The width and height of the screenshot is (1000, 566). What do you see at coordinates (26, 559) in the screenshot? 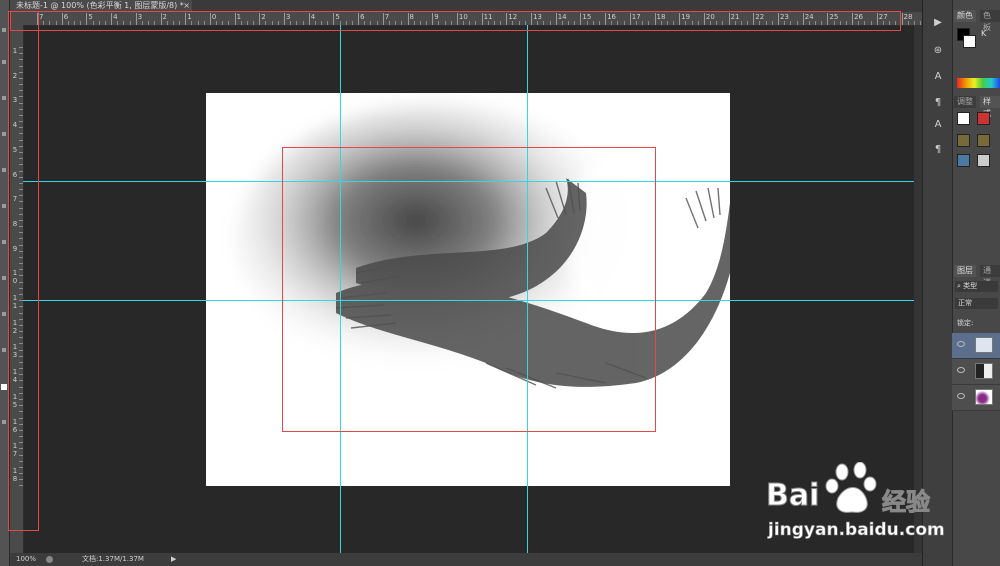
I see `zoom-level: 100%` at bounding box center [26, 559].